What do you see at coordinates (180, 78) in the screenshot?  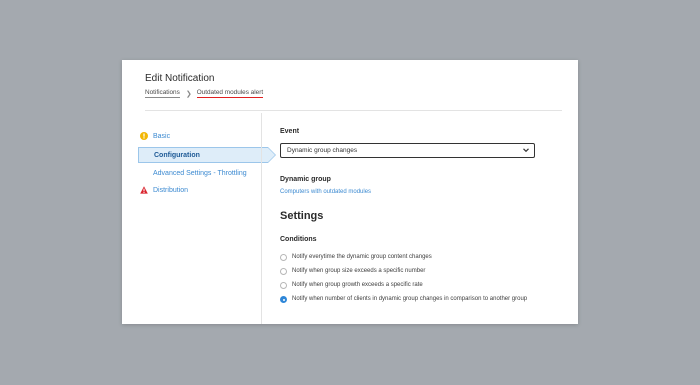 I see `dialog-title: Edit Notification` at bounding box center [180, 78].